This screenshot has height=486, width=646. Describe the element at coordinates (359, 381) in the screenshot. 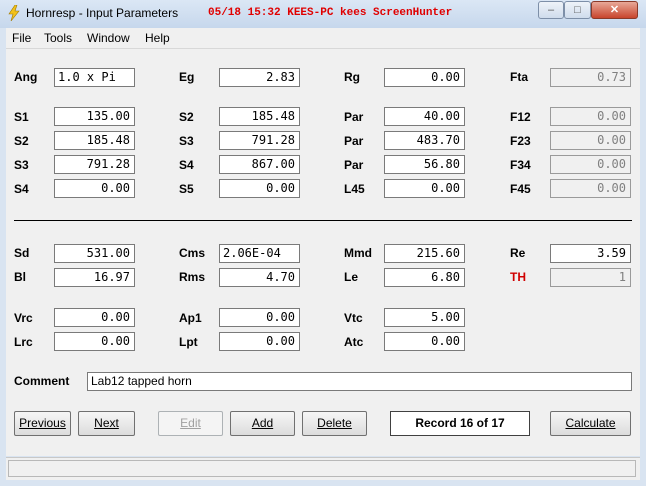

I see `comment-field: Lab12 tapped horn` at that location.